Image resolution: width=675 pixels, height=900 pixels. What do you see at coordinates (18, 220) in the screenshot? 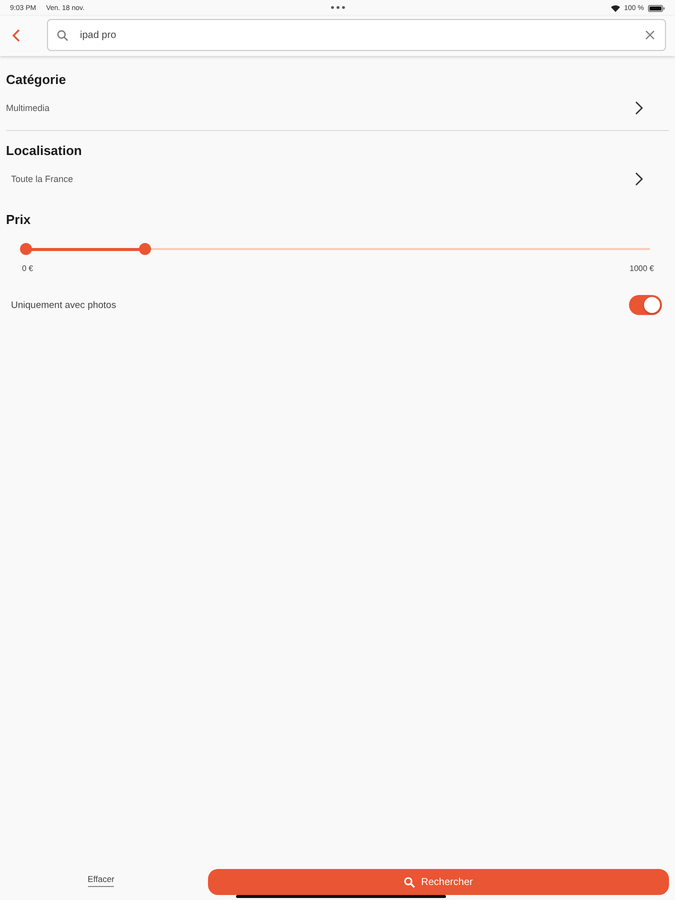
I see `section-heading: Prix` at bounding box center [18, 220].